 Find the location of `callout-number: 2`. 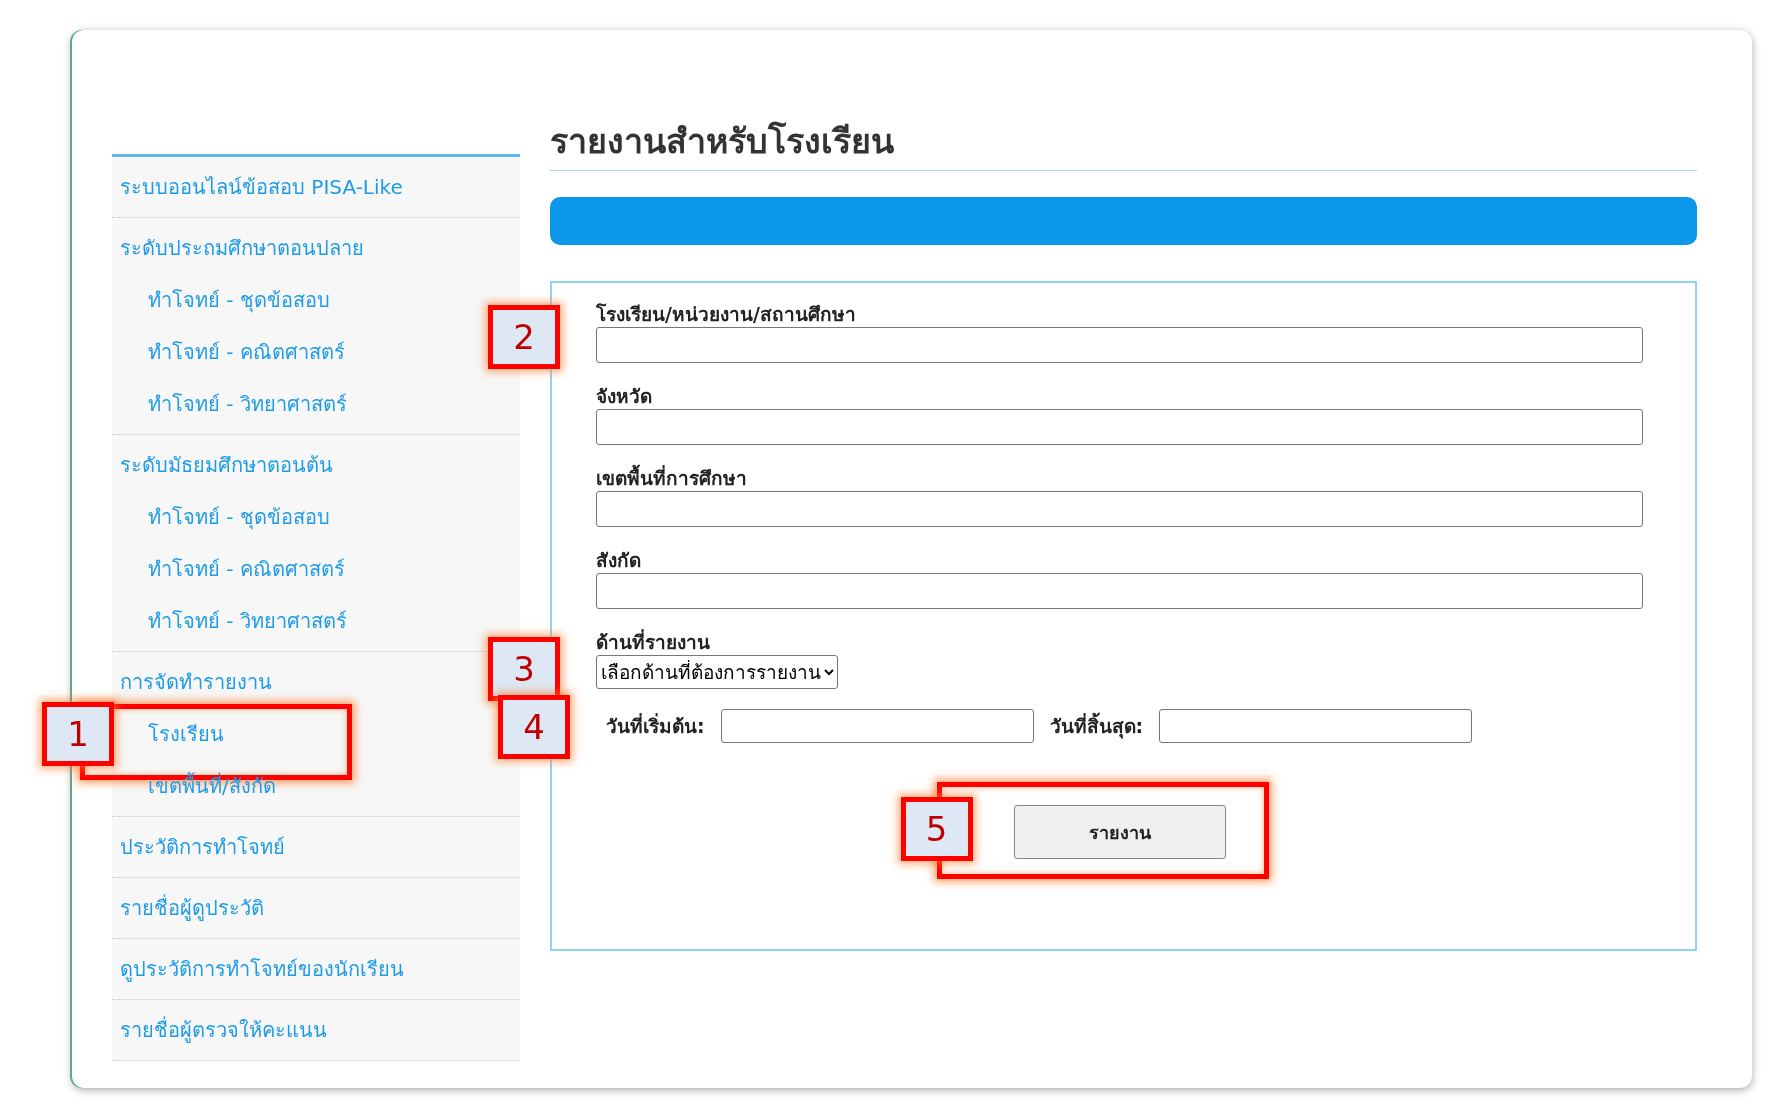

callout-number: 2 is located at coordinates (524, 337).